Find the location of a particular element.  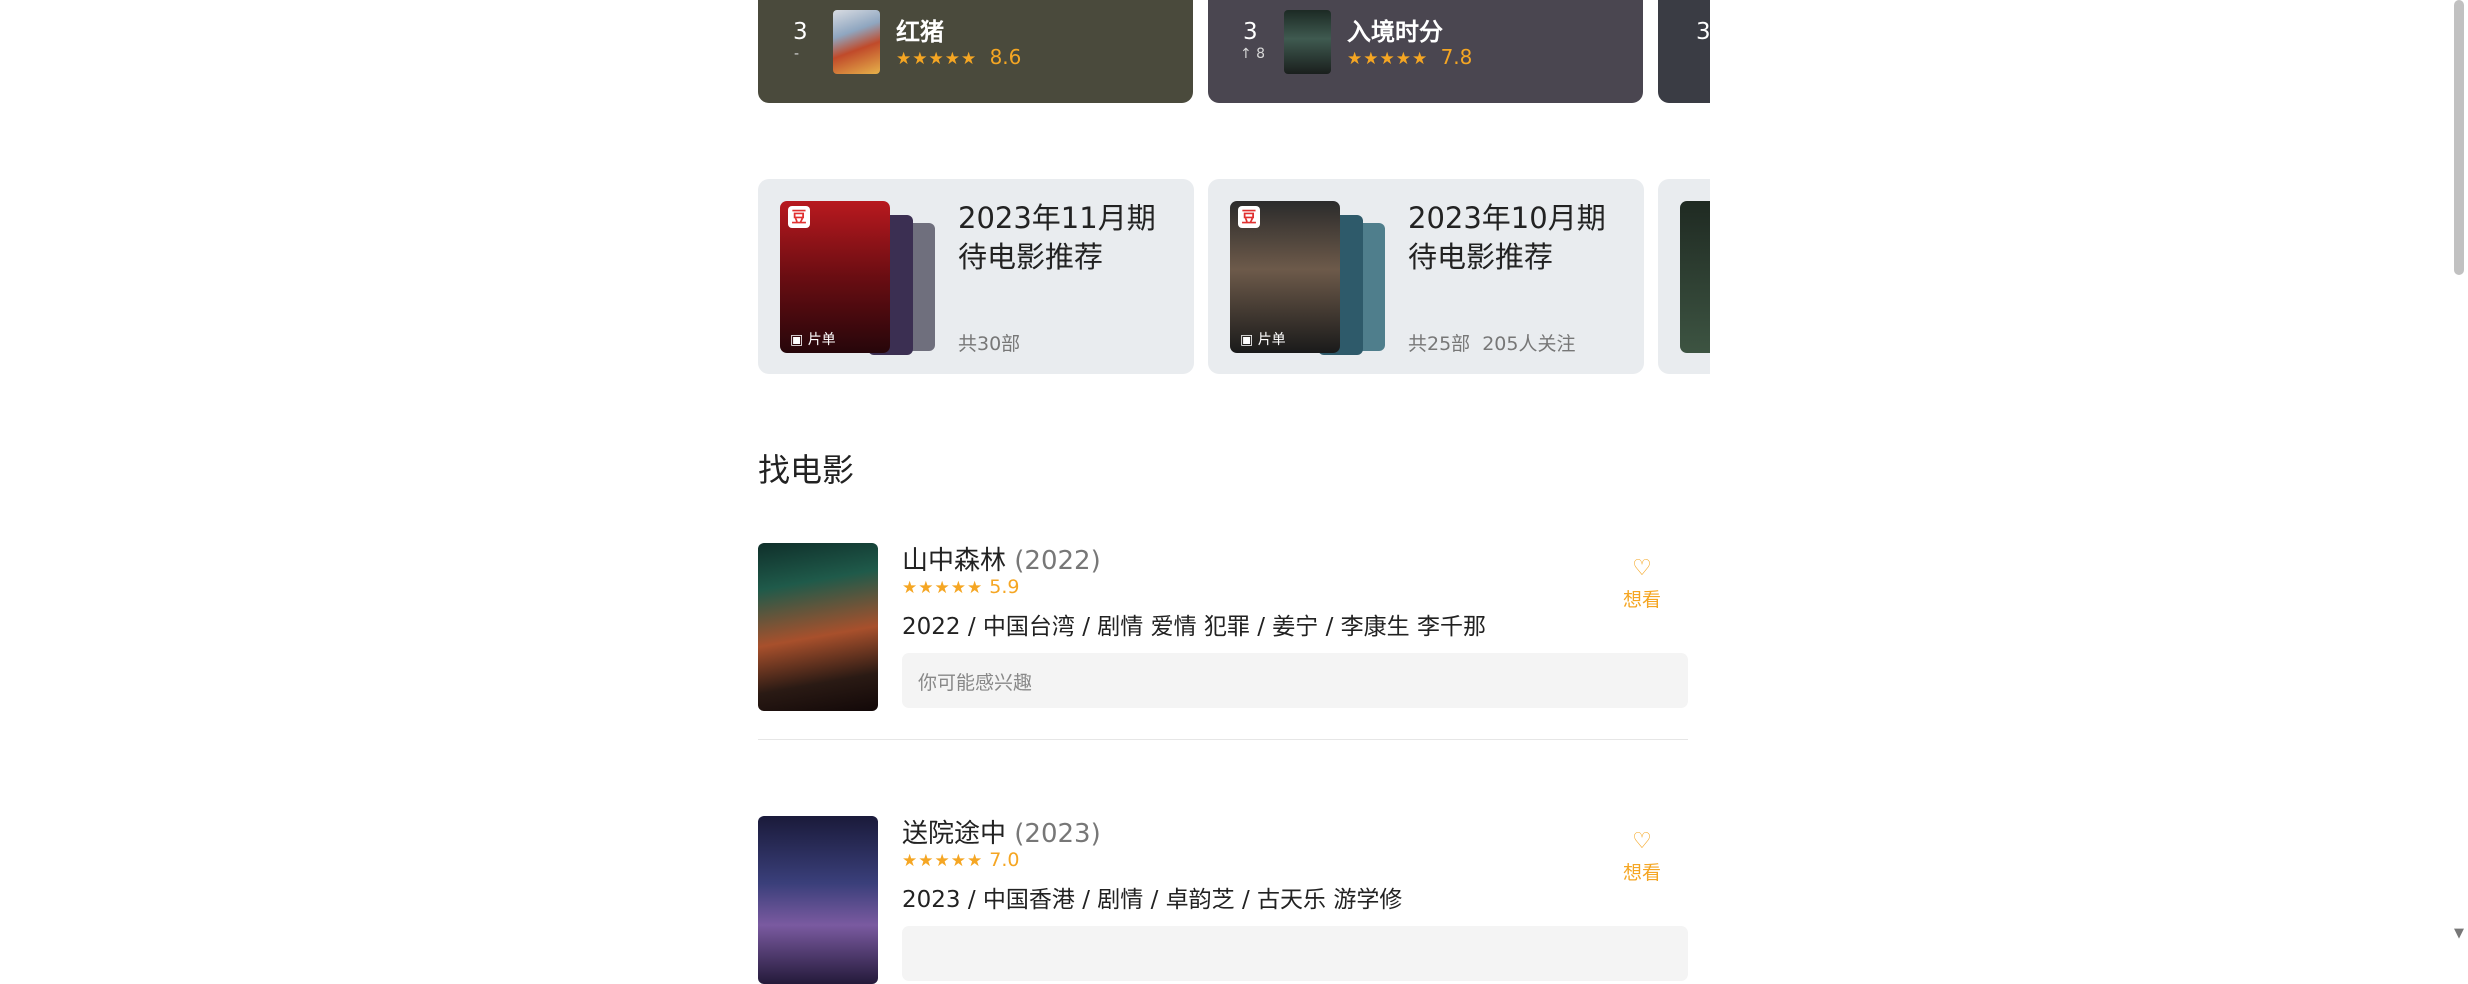

suggestion-box: 你可能感兴趣 is located at coordinates (1295, 680).